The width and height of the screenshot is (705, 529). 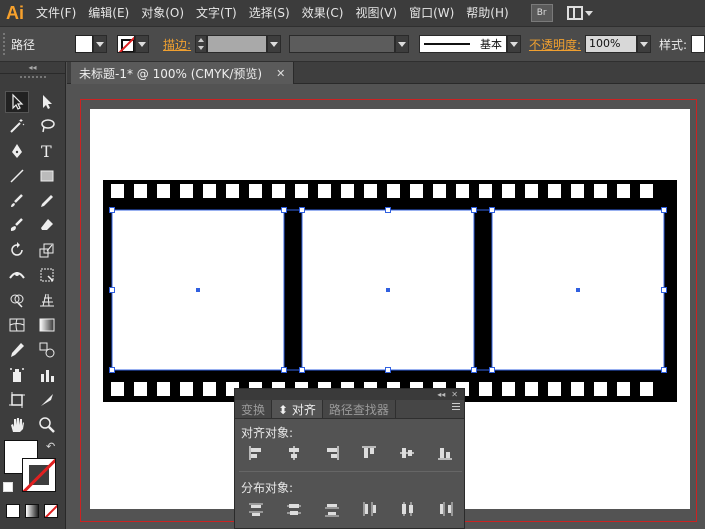 What do you see at coordinates (17, 126) in the screenshot?
I see `magic-wand-tool-icon` at bounding box center [17, 126].